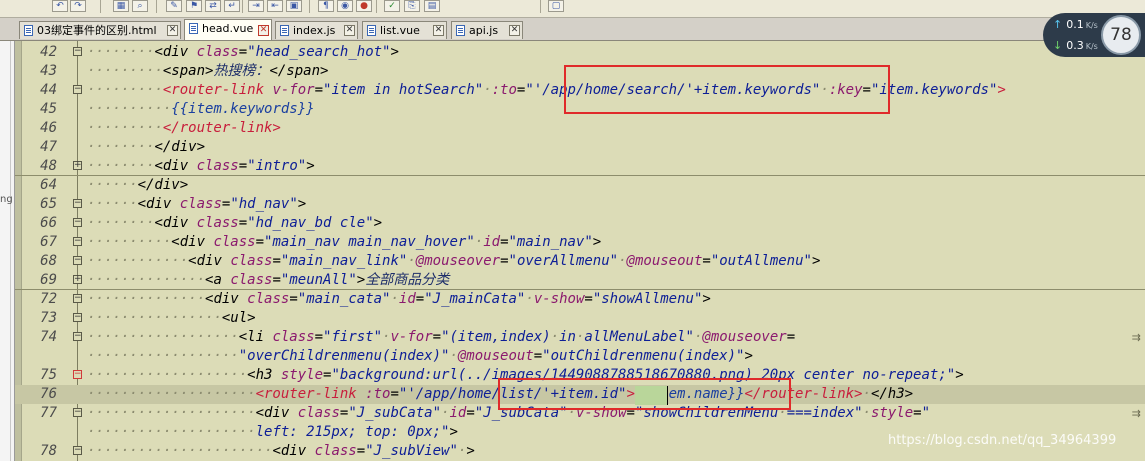 This screenshot has height=461, width=1145. I want to click on code-token: @mouseout, so click(664, 261).